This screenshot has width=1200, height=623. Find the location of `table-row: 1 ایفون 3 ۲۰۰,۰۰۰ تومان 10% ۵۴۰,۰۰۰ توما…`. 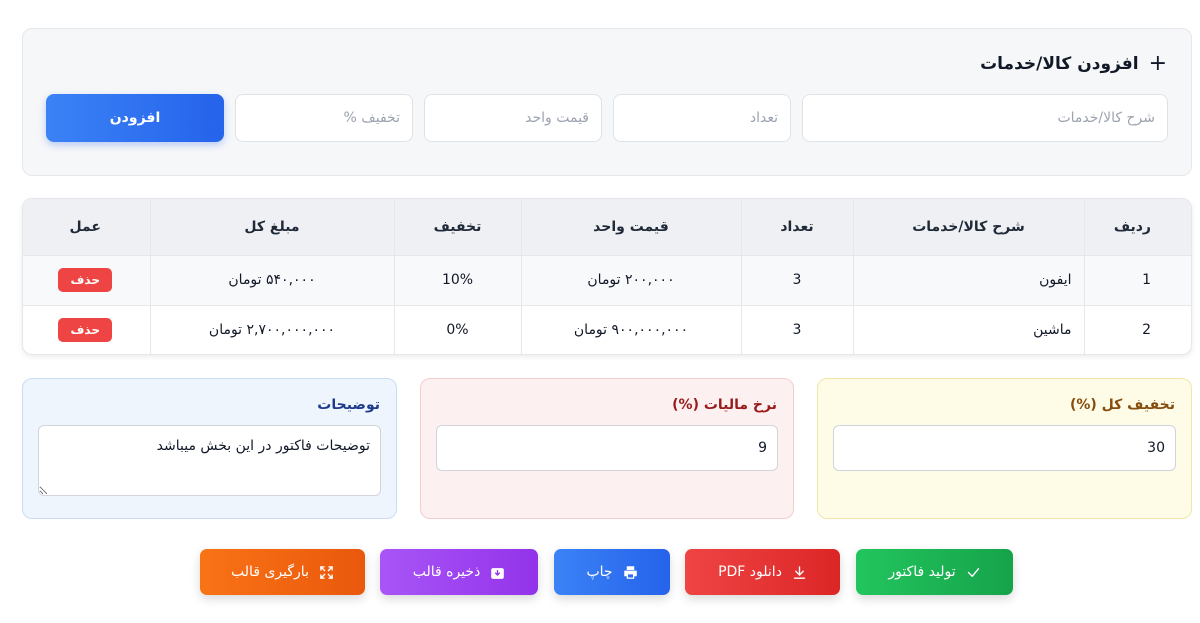

table-row: 1 ایفون 3 ۲۰۰,۰۰۰ تومان 10% ۵۴۰,۰۰۰ توما… is located at coordinates (607, 279).